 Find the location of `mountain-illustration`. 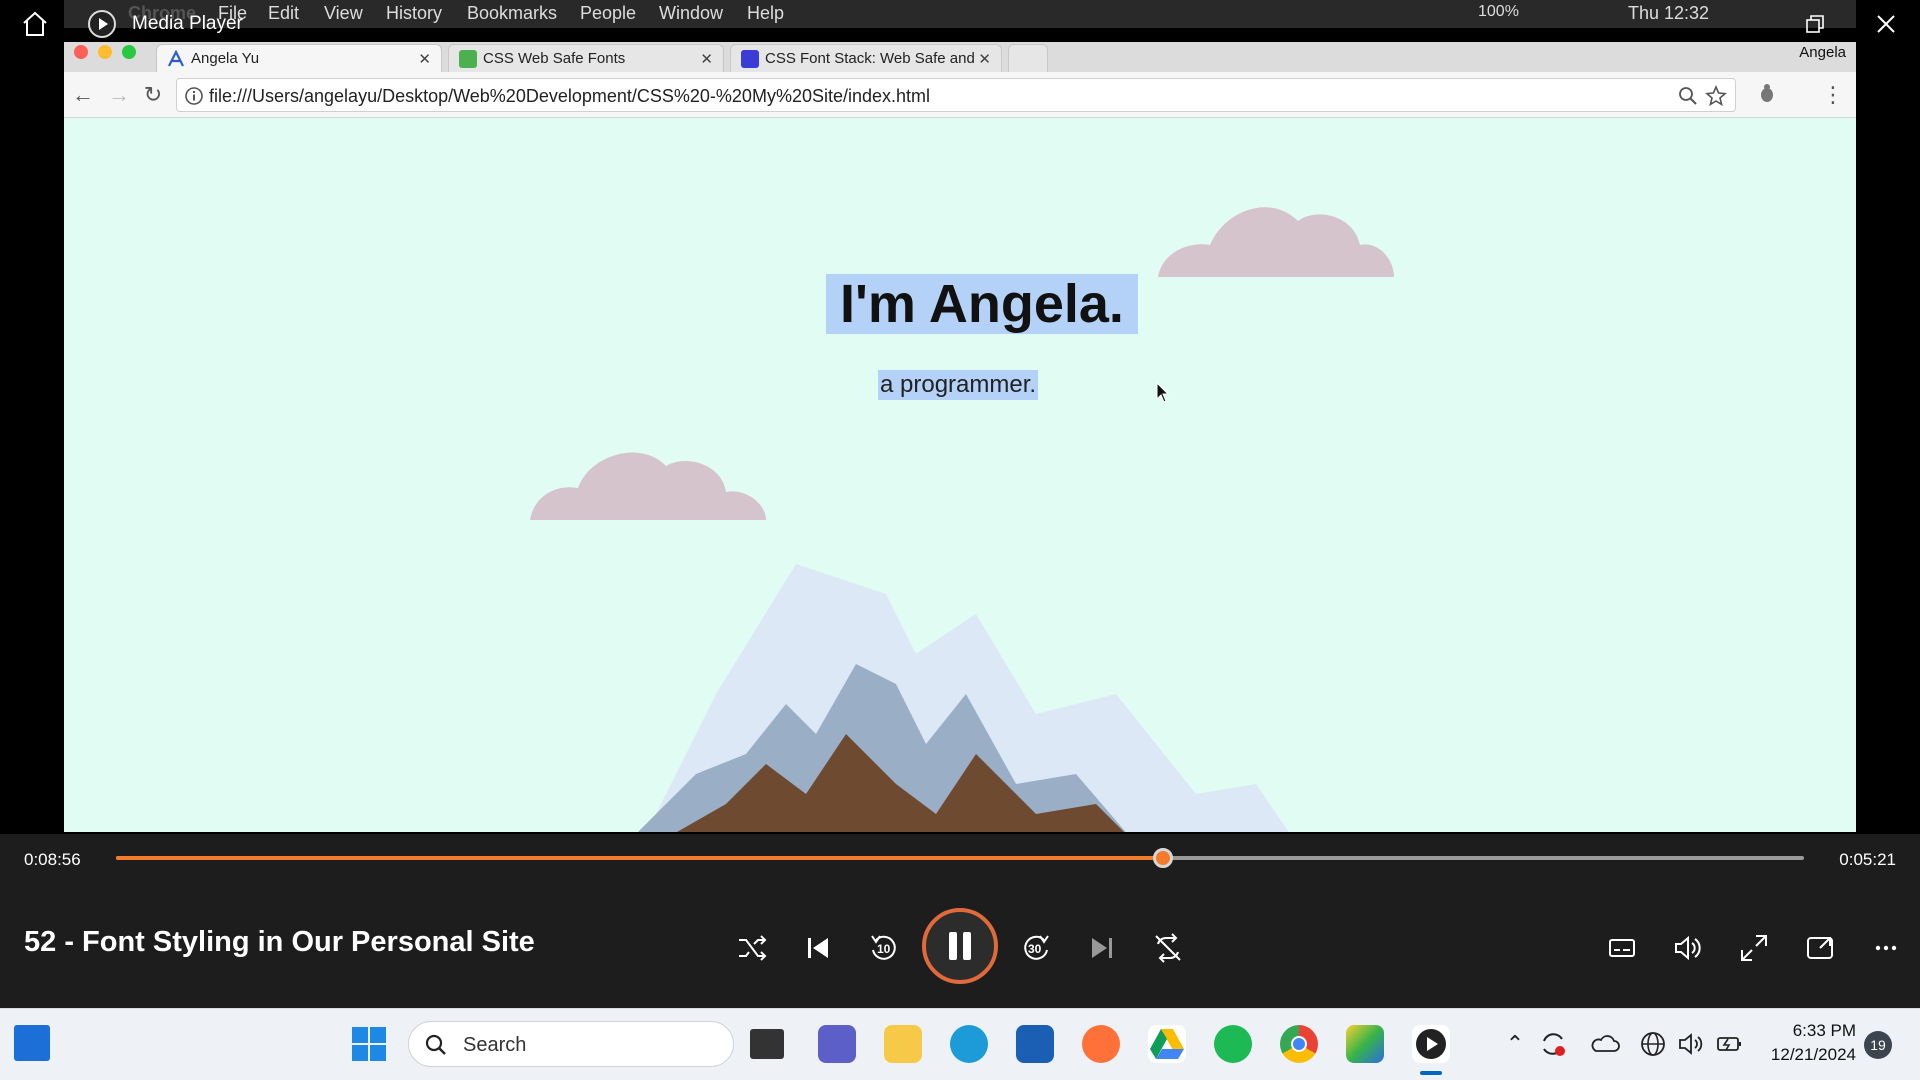

mountain-illustration is located at coordinates (963, 698).